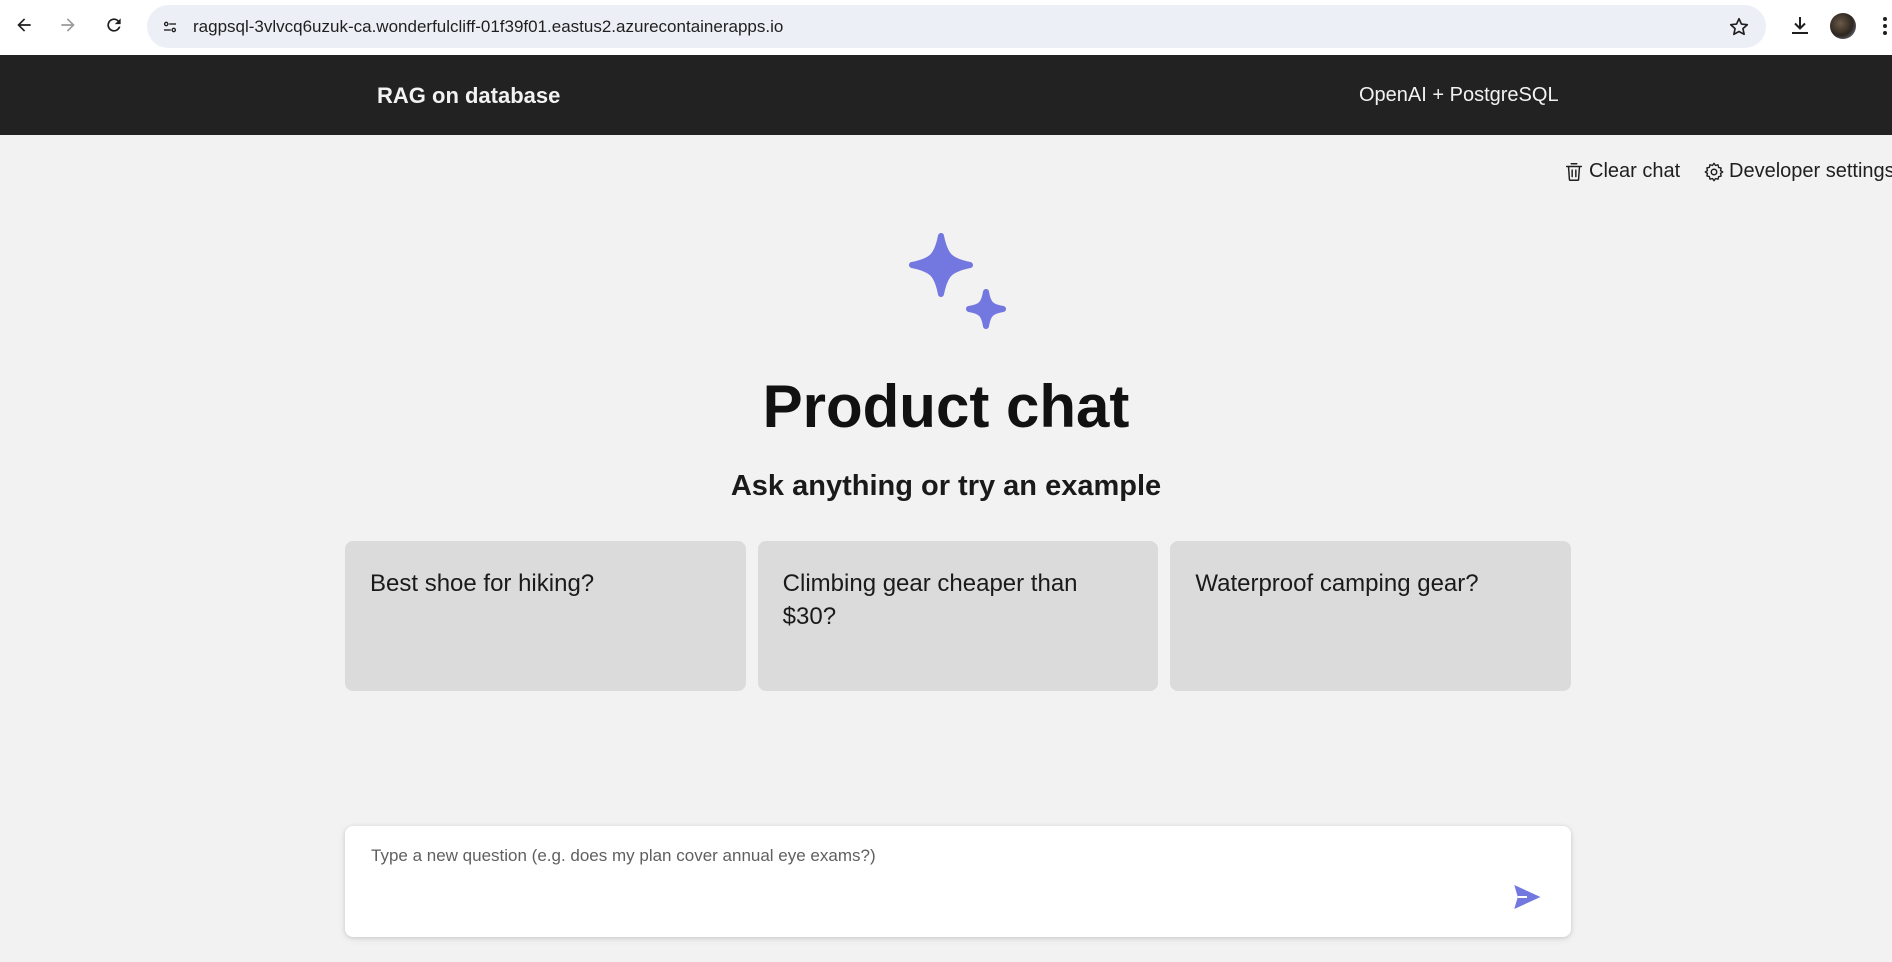 This screenshot has width=1892, height=962. Describe the element at coordinates (957, 281) in the screenshot. I see `sparkle-icon` at that location.